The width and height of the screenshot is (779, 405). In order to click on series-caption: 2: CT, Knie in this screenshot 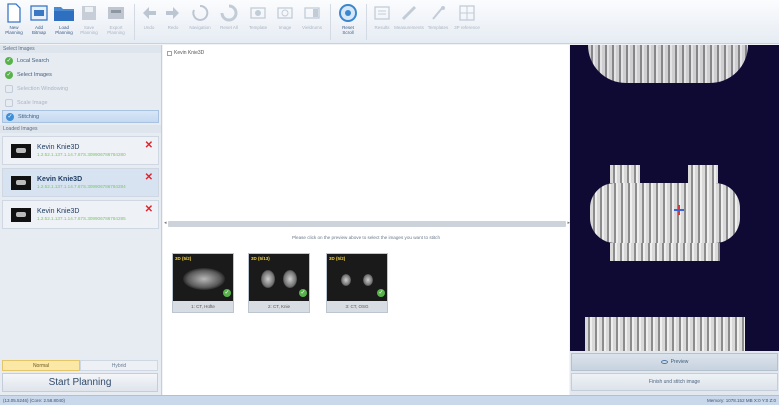, I will do `click(279, 306)`.